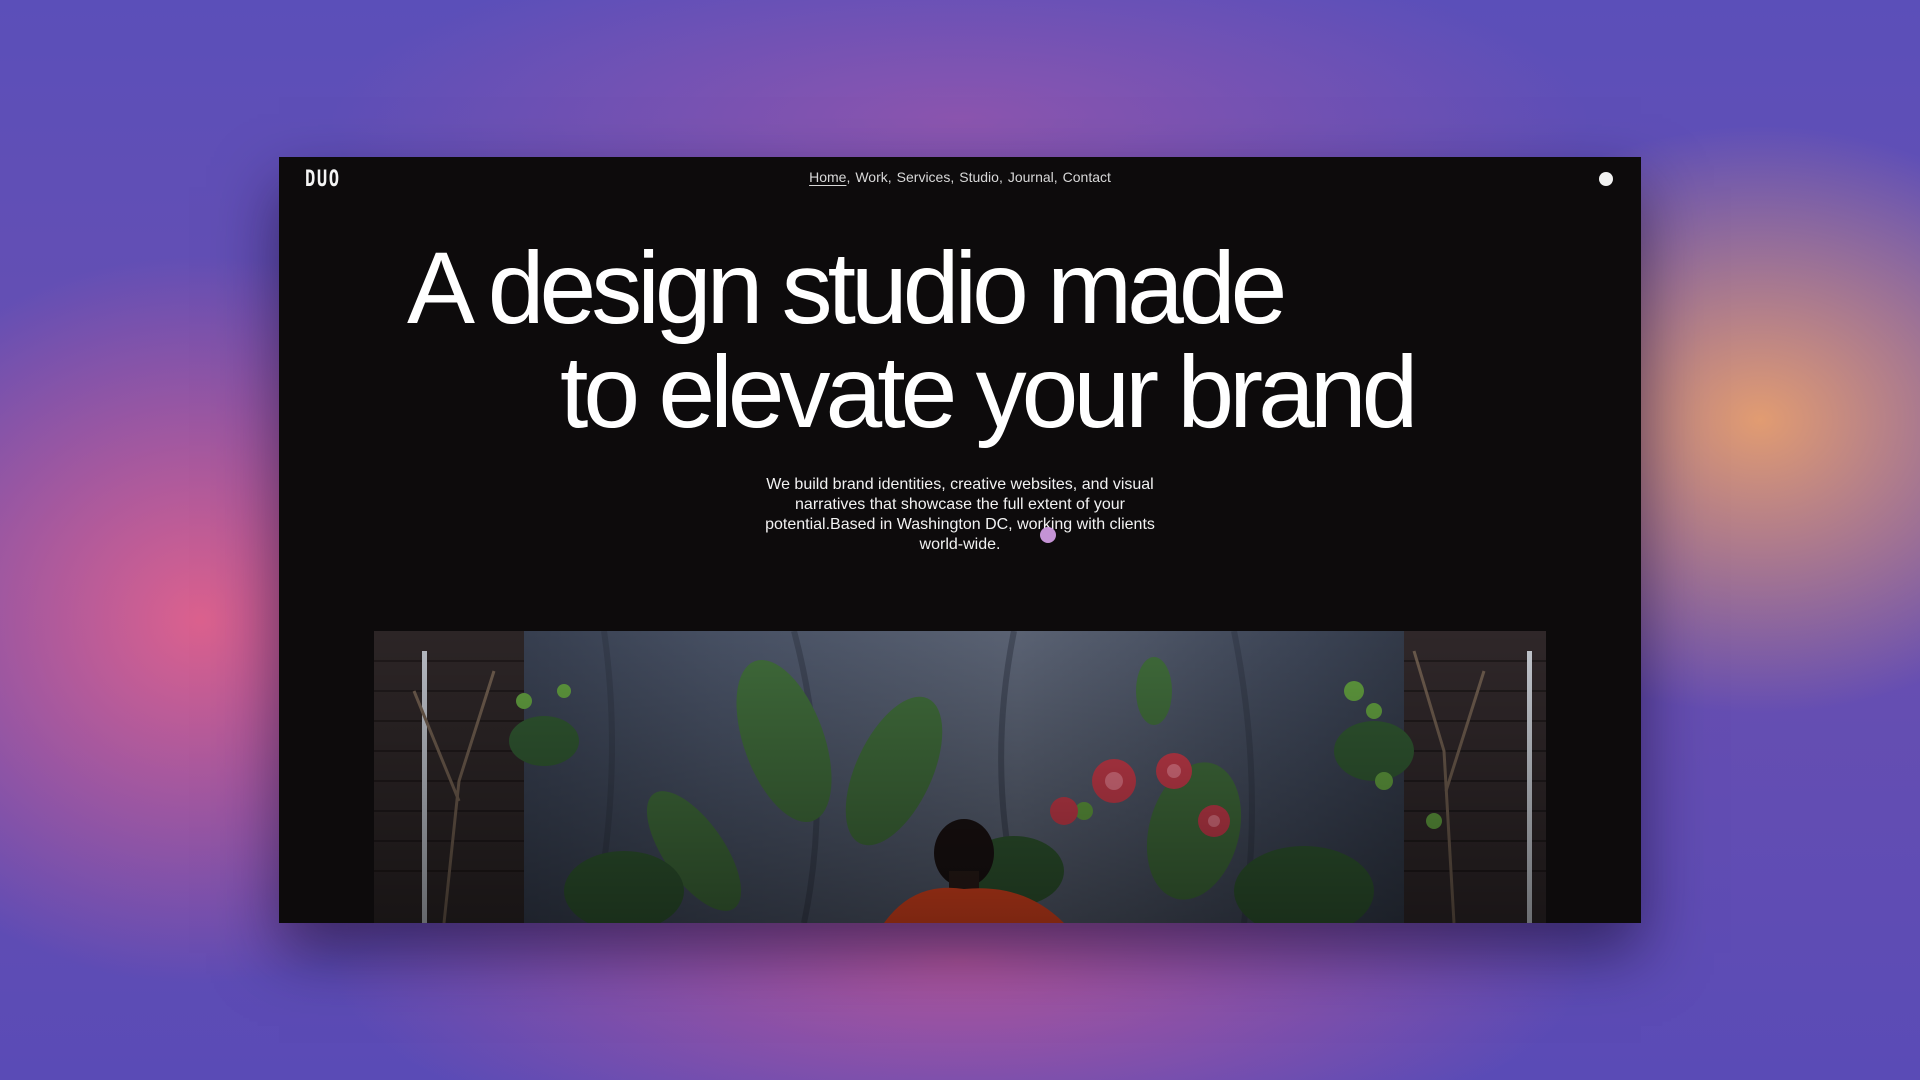 This screenshot has height=1080, width=1920. Describe the element at coordinates (827, 177) in the screenshot. I see `nav-home-link: Home` at that location.